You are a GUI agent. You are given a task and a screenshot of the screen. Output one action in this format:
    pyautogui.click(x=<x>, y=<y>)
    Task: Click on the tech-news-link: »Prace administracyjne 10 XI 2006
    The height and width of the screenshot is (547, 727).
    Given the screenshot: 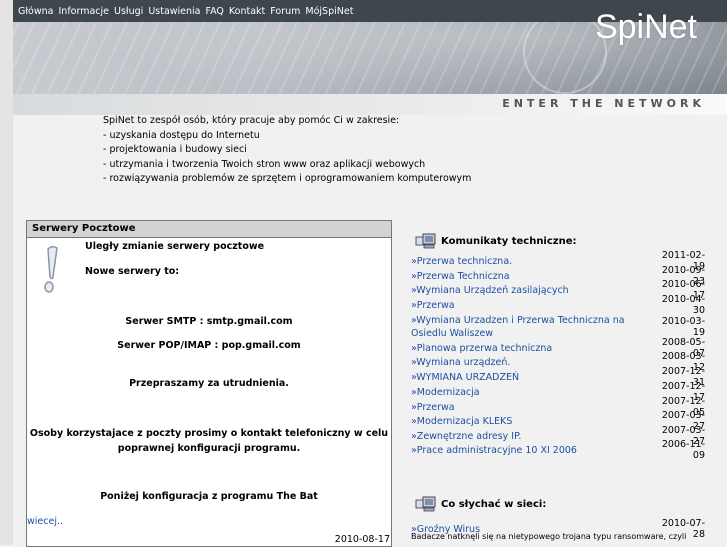 What is the action you would take?
    pyautogui.click(x=521, y=450)
    